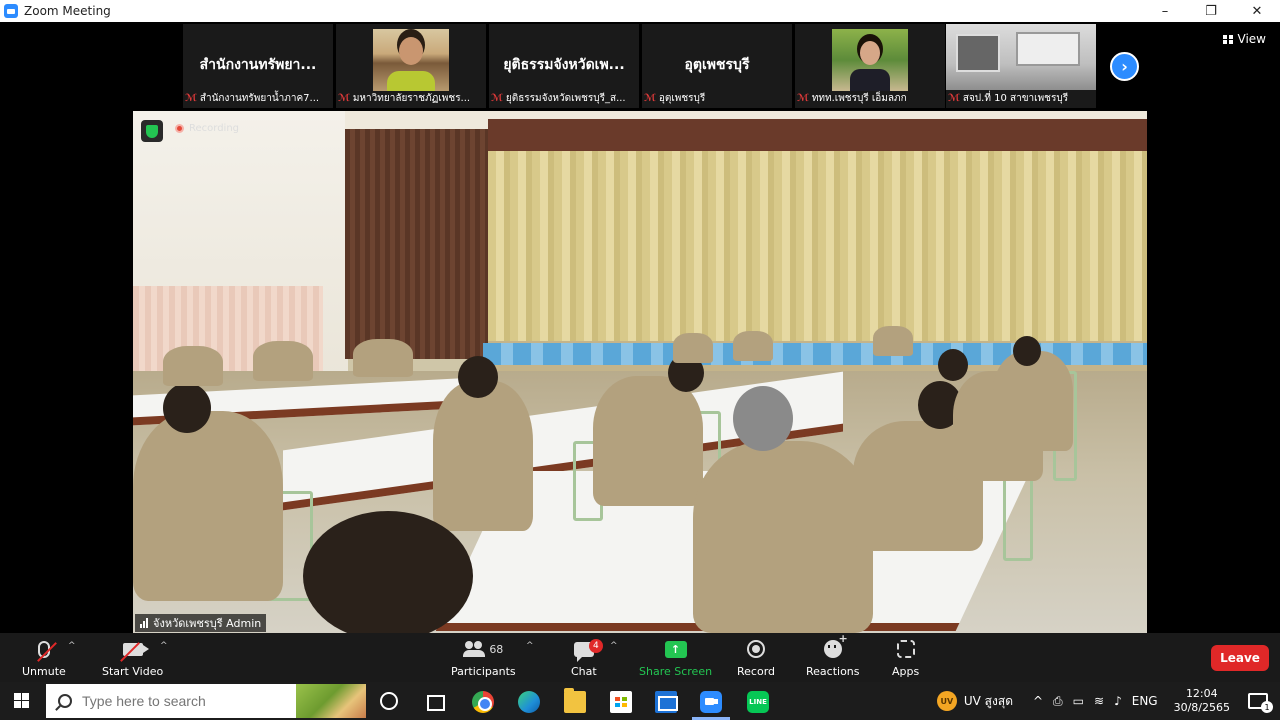  I want to click on participant-thumbnail: ℳ สจป.ที่ 10 สาขาเพชรบุรี, so click(1021, 66).